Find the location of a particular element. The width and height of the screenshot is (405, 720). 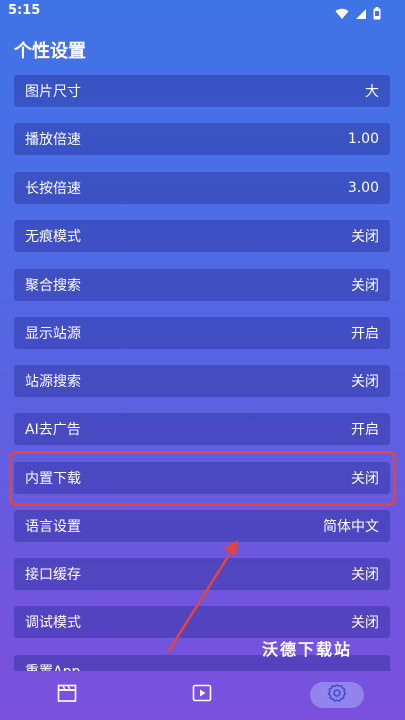

clapperboard-icon is located at coordinates (67, 695).